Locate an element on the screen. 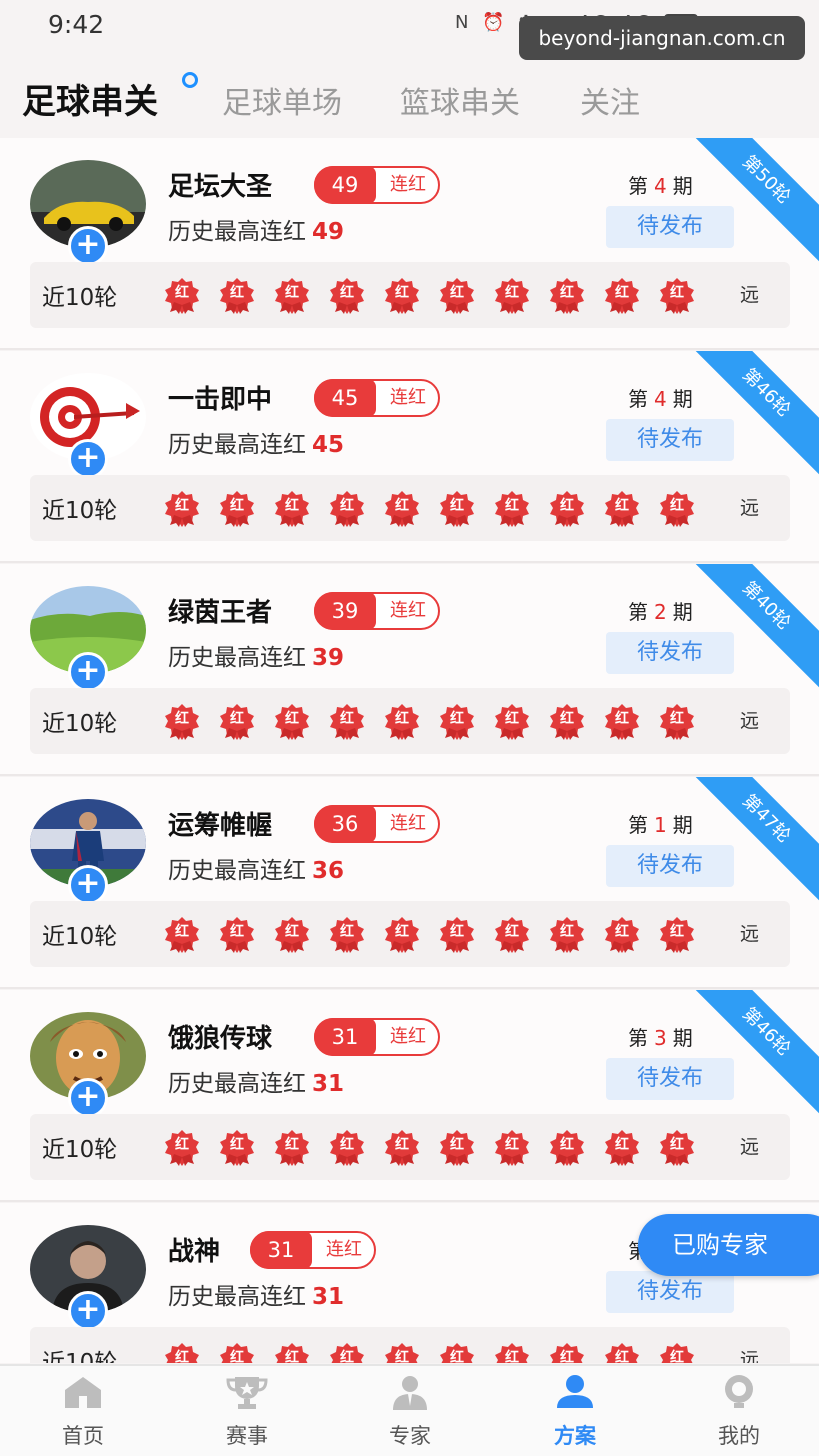 The width and height of the screenshot is (819, 1456). round-ribbon: 第46轮 is located at coordinates (748, 416).